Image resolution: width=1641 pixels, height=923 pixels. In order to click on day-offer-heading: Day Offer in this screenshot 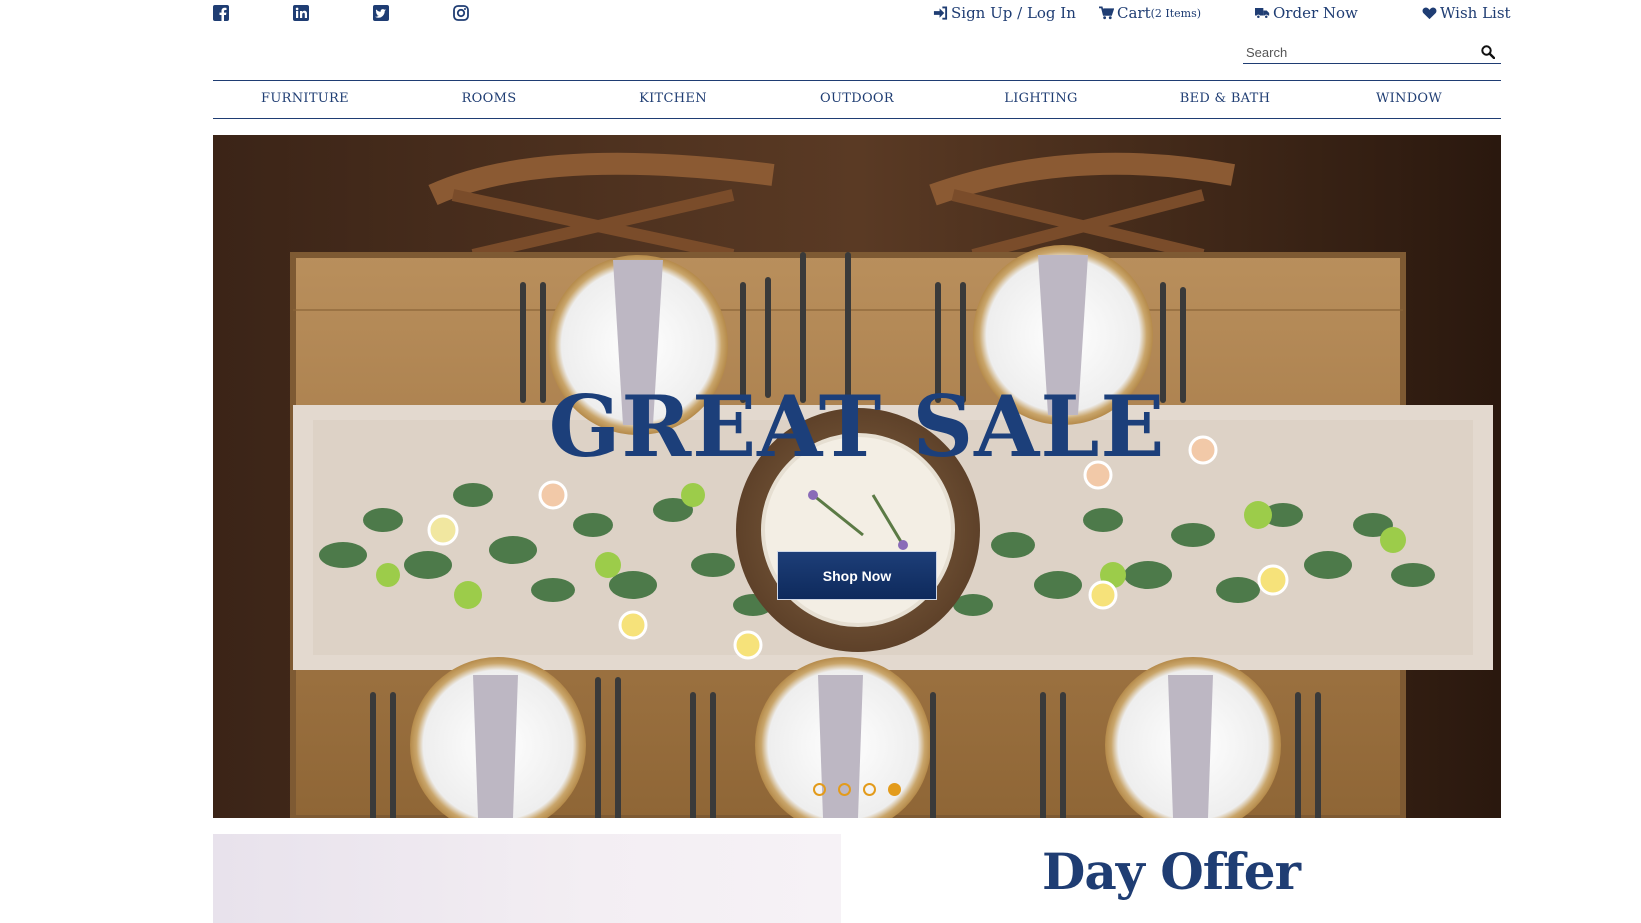, I will do `click(1171, 871)`.